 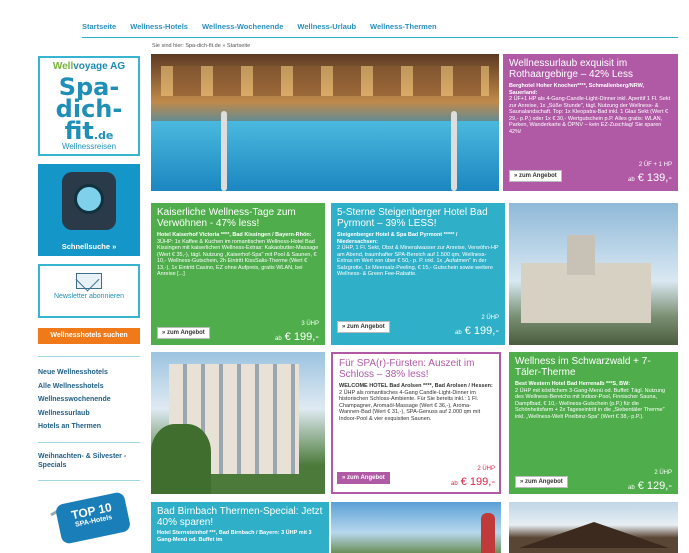 What do you see at coordinates (89, 201) in the screenshot?
I see `binoculars-icon` at bounding box center [89, 201].